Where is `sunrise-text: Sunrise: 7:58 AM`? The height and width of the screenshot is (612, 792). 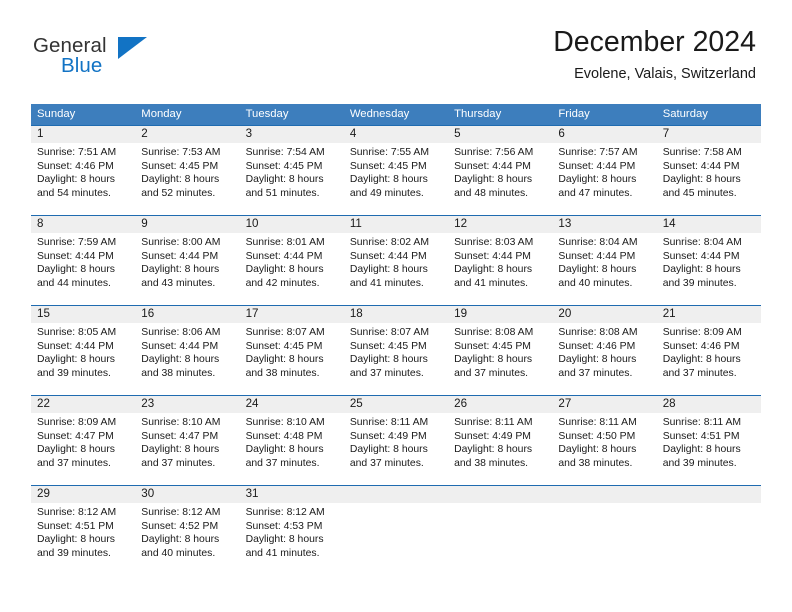
sunrise-text: Sunrise: 7:58 AM is located at coordinates (702, 152).